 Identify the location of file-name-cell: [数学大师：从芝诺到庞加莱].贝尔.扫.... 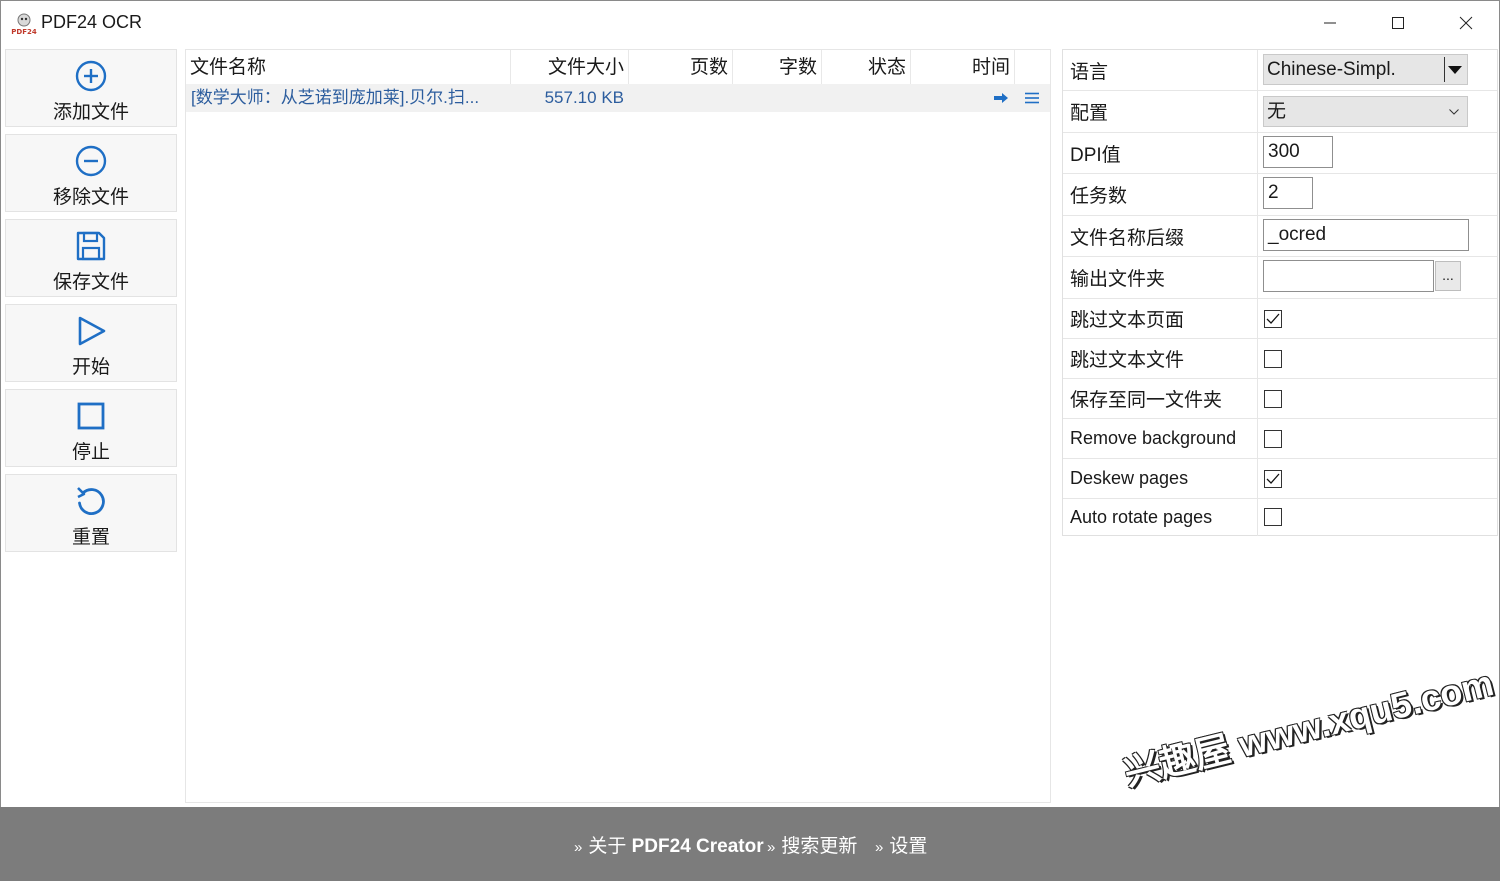
(335, 97).